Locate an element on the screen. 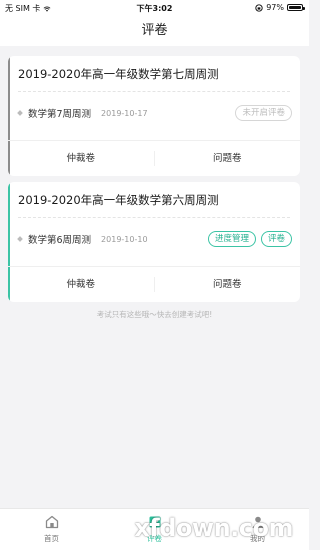  orientation-lock-icon is located at coordinates (259, 7).